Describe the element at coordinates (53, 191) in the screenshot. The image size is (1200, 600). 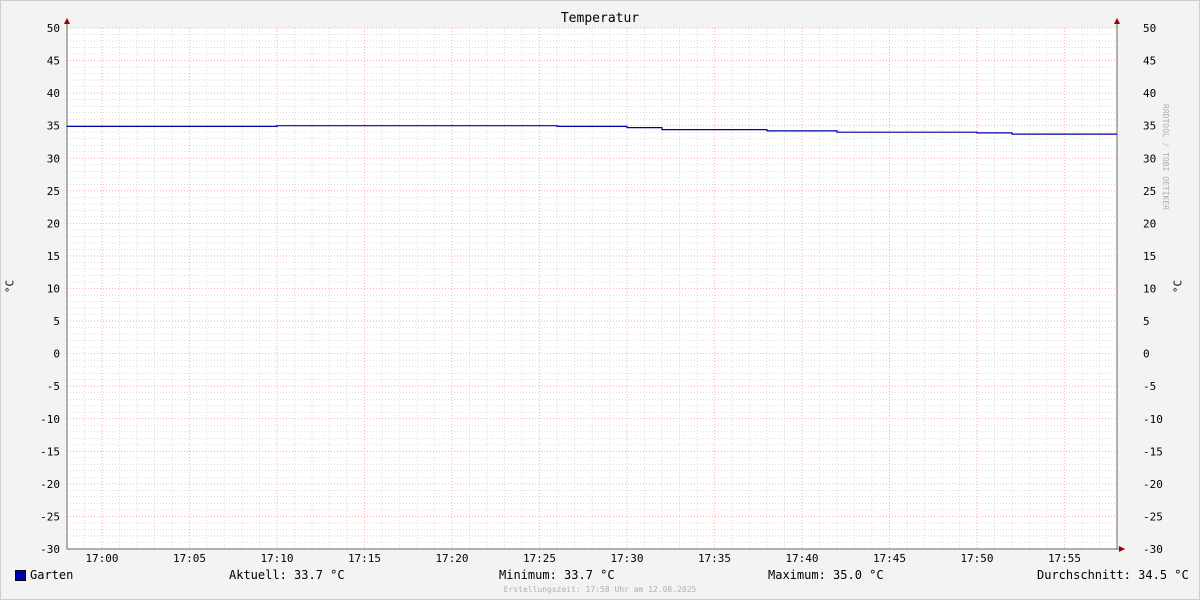
I see `y-tick-label-left: 25` at that location.